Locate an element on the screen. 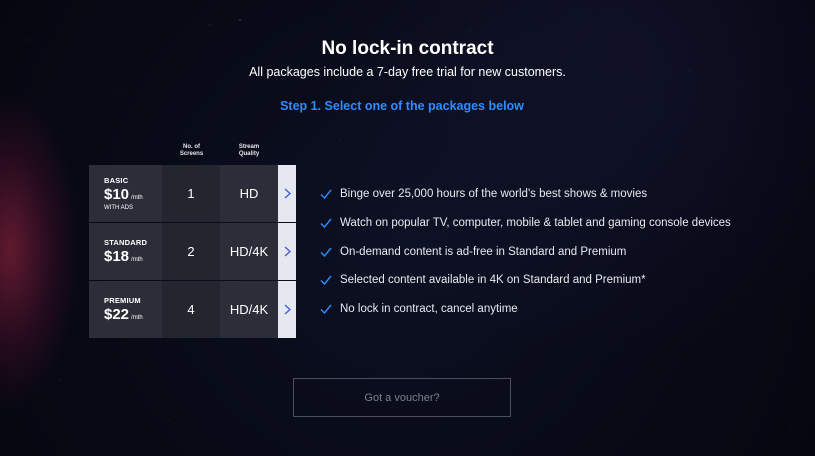 This screenshot has width=815, height=456. package-name: STANDARD is located at coordinates (126, 242).